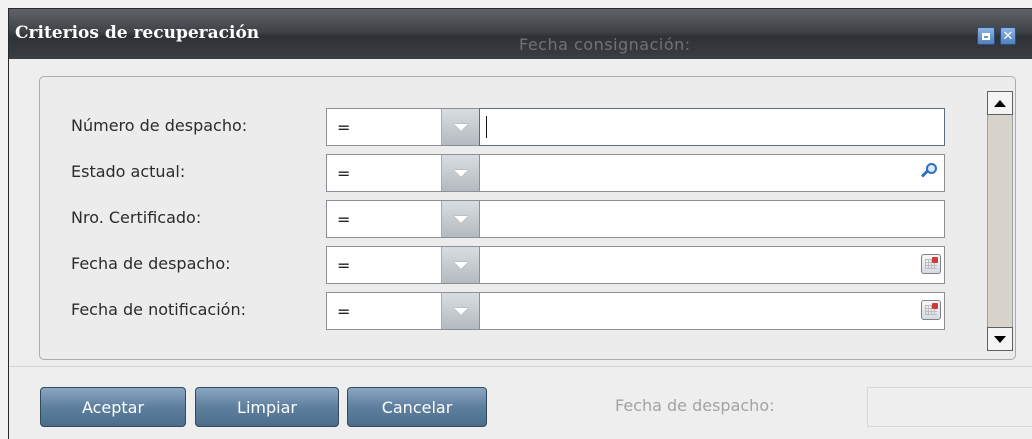 This screenshot has width=1032, height=439. What do you see at coordinates (113, 407) in the screenshot?
I see `accept-button: Aceptar` at bounding box center [113, 407].